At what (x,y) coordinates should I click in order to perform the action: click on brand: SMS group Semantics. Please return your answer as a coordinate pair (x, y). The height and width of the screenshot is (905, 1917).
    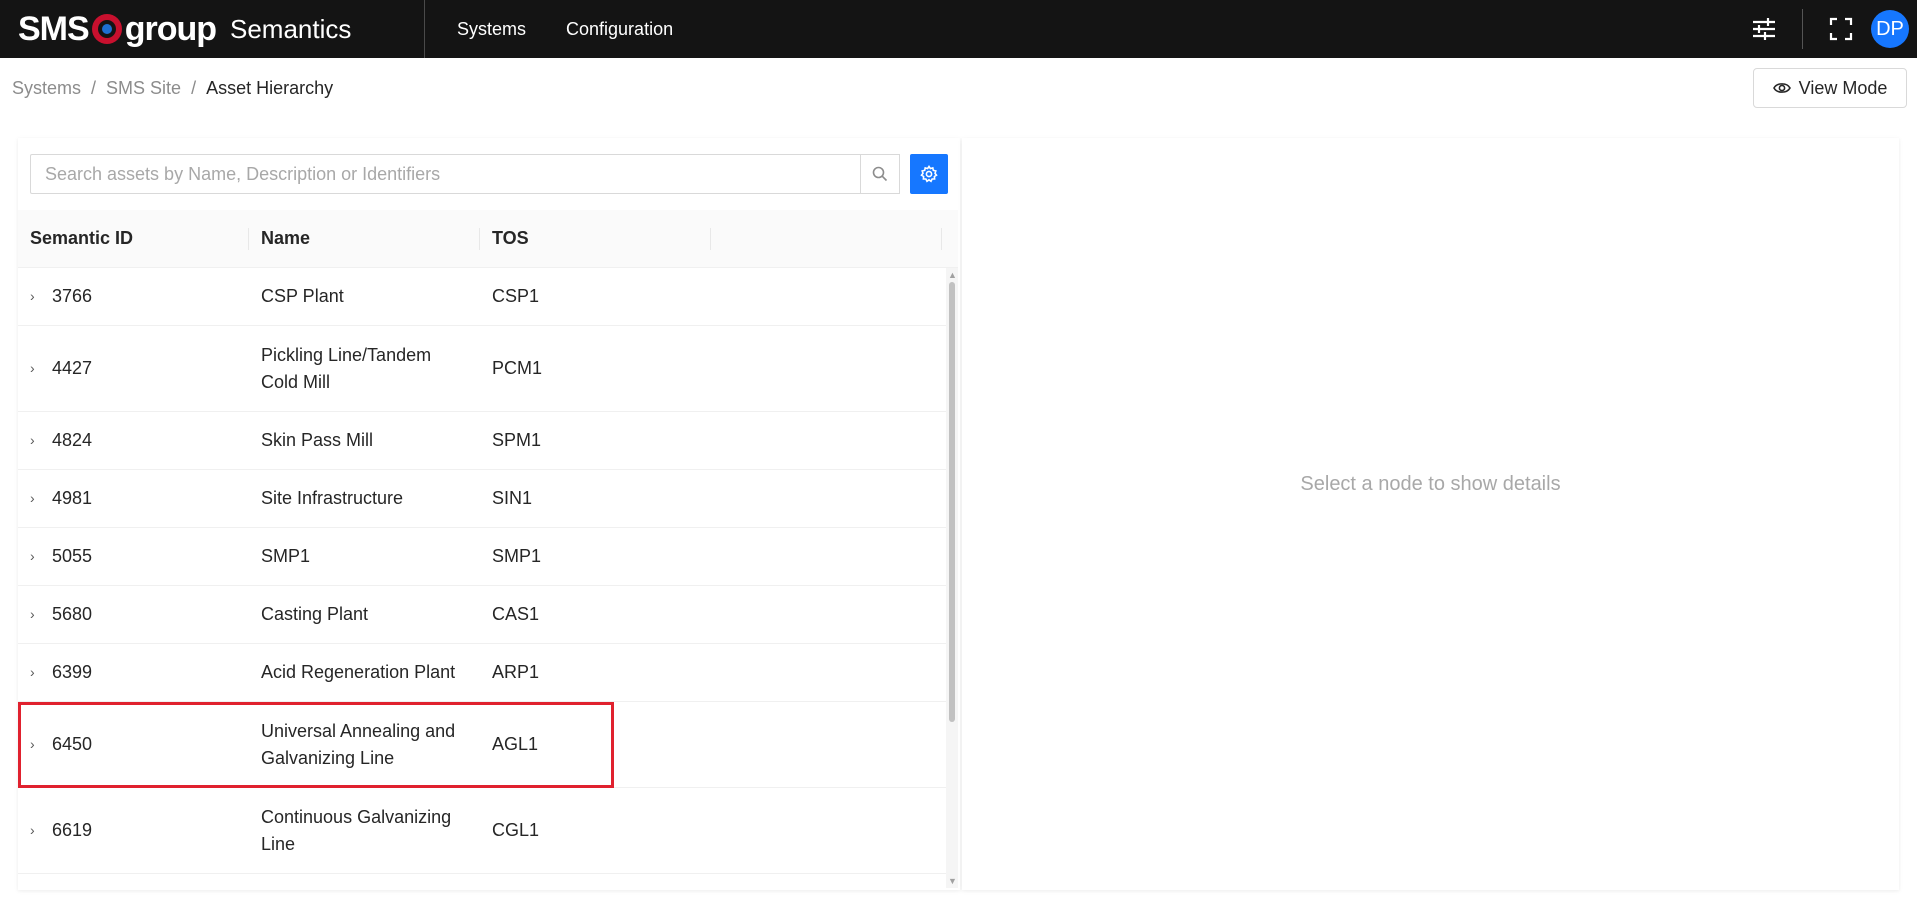
    Looking at the image, I should click on (212, 29).